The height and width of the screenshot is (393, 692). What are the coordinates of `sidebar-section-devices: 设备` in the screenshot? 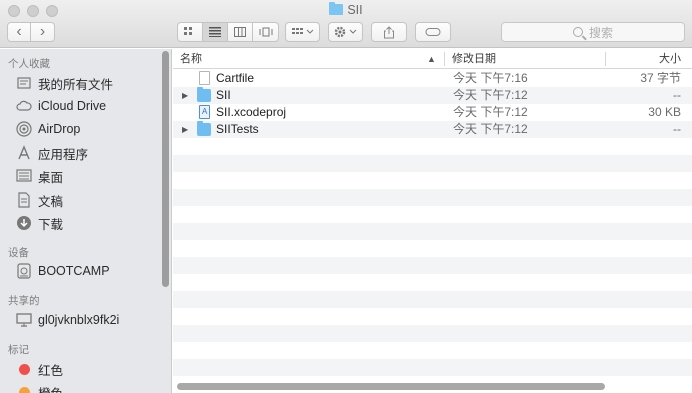 It's located at (18, 253).